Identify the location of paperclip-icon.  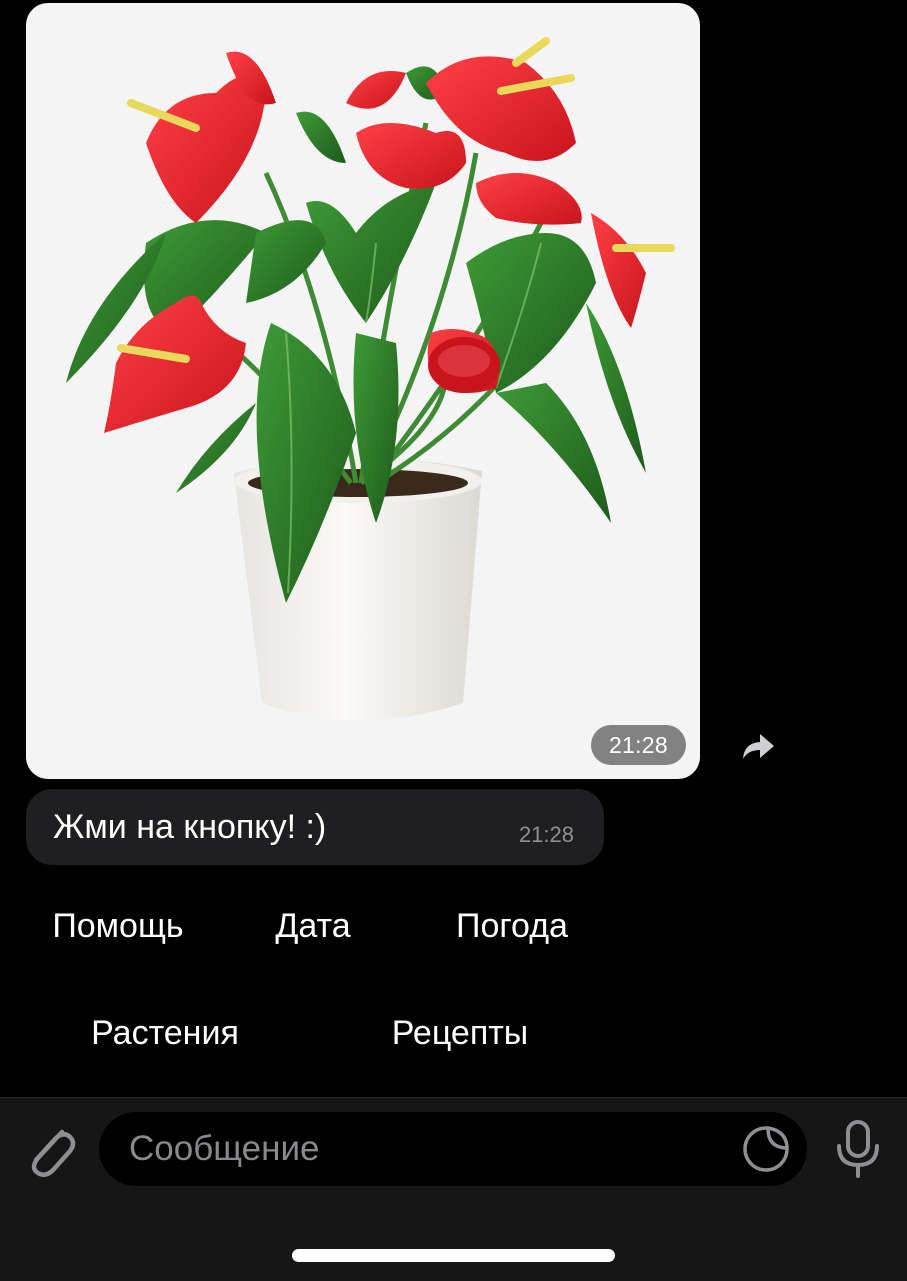
(50, 1148).